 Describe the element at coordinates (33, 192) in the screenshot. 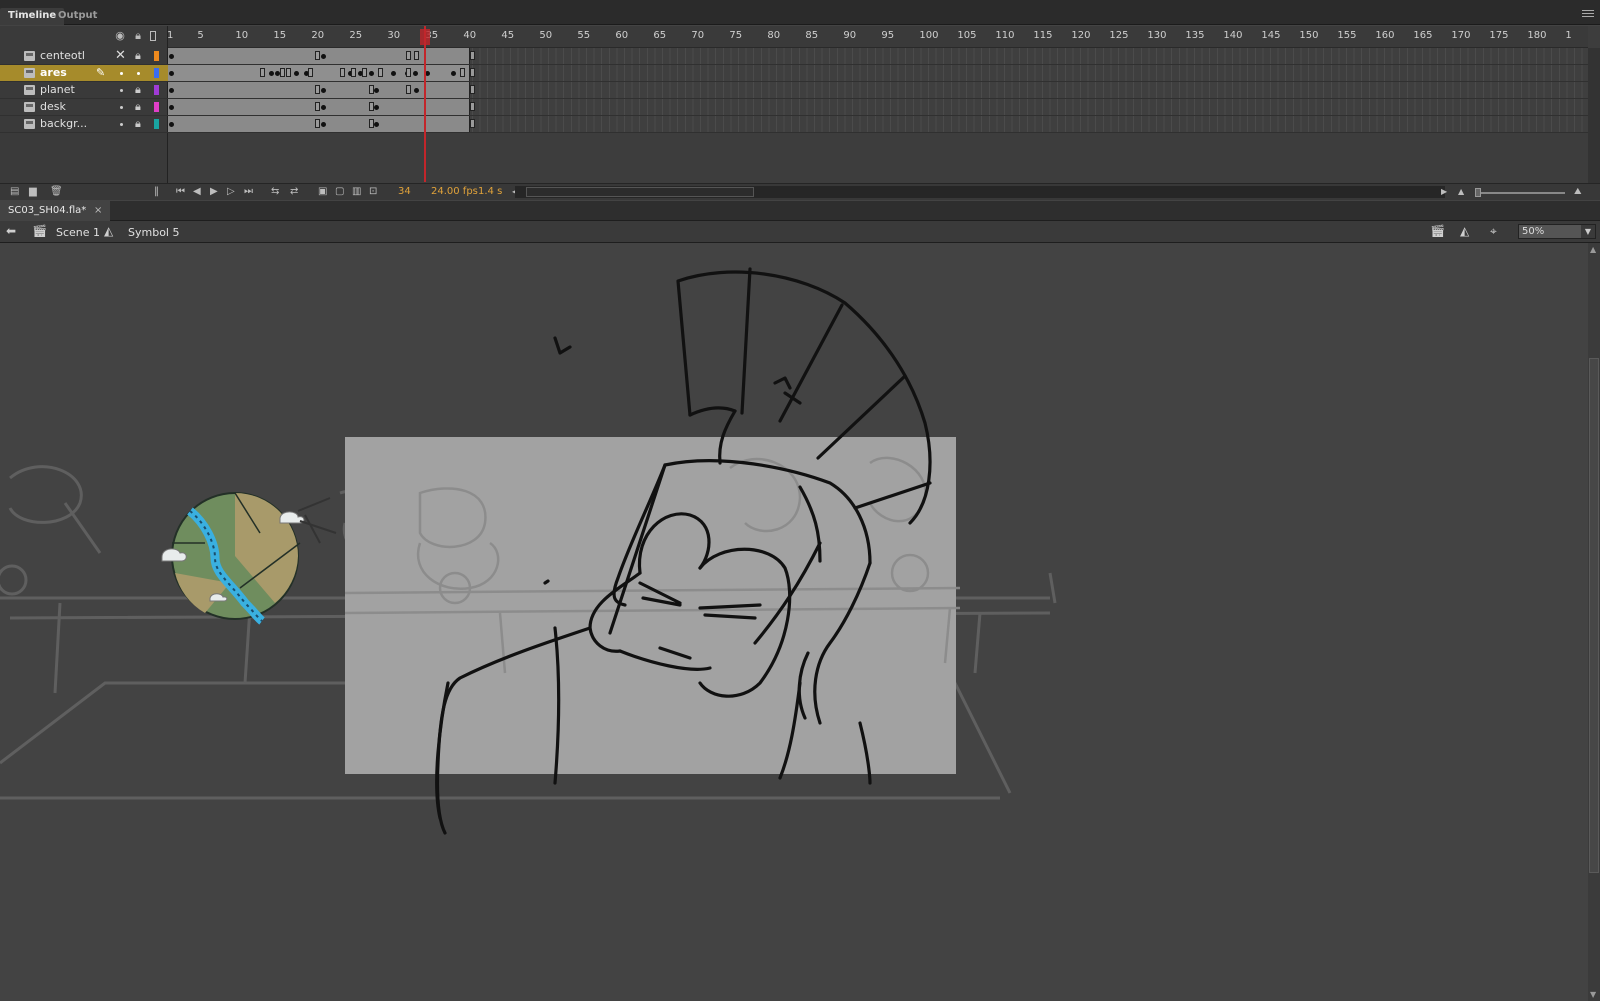

I see `new-folder-icon: ▆` at that location.